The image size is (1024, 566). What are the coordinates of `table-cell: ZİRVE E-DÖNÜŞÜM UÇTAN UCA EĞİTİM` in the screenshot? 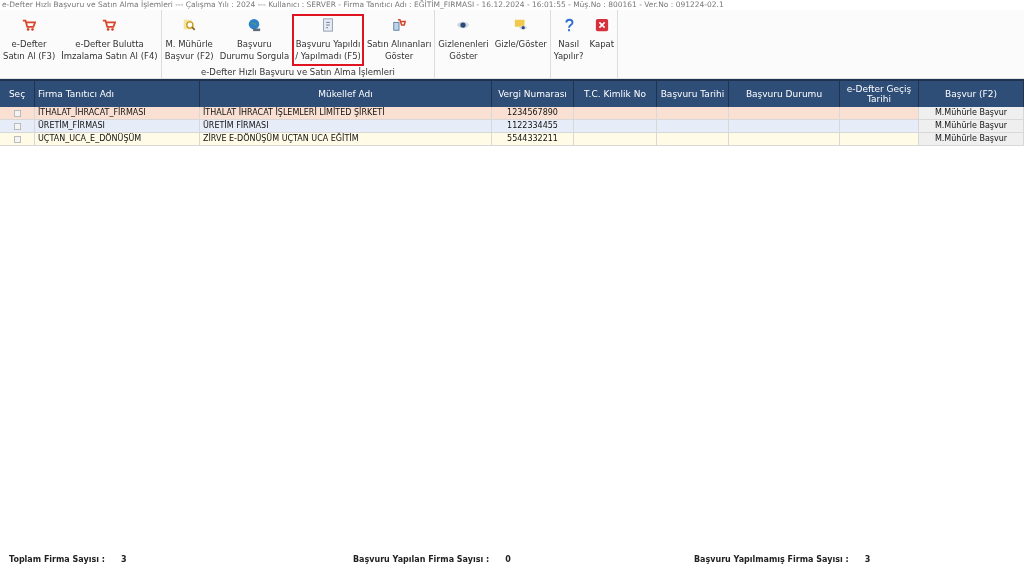 It's located at (346, 139).